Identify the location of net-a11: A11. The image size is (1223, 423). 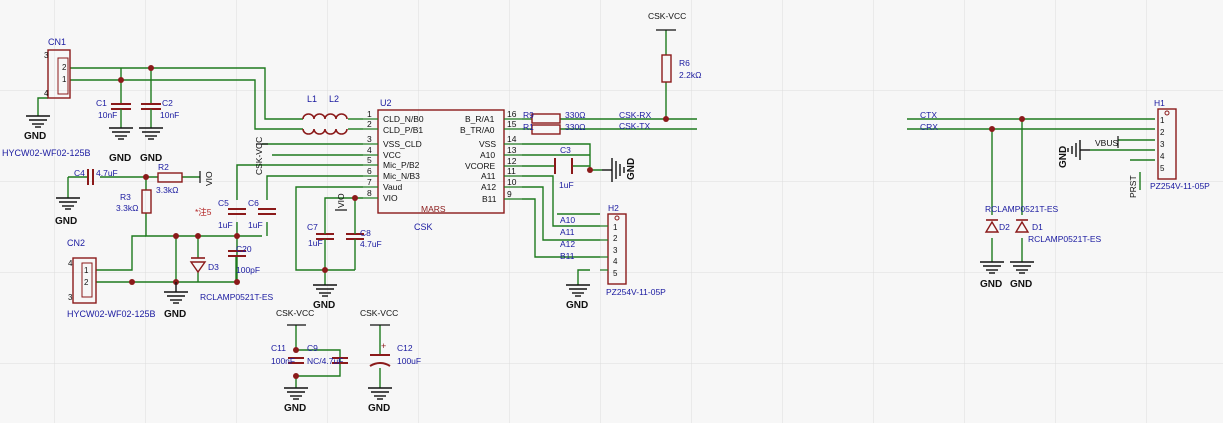
(567, 232).